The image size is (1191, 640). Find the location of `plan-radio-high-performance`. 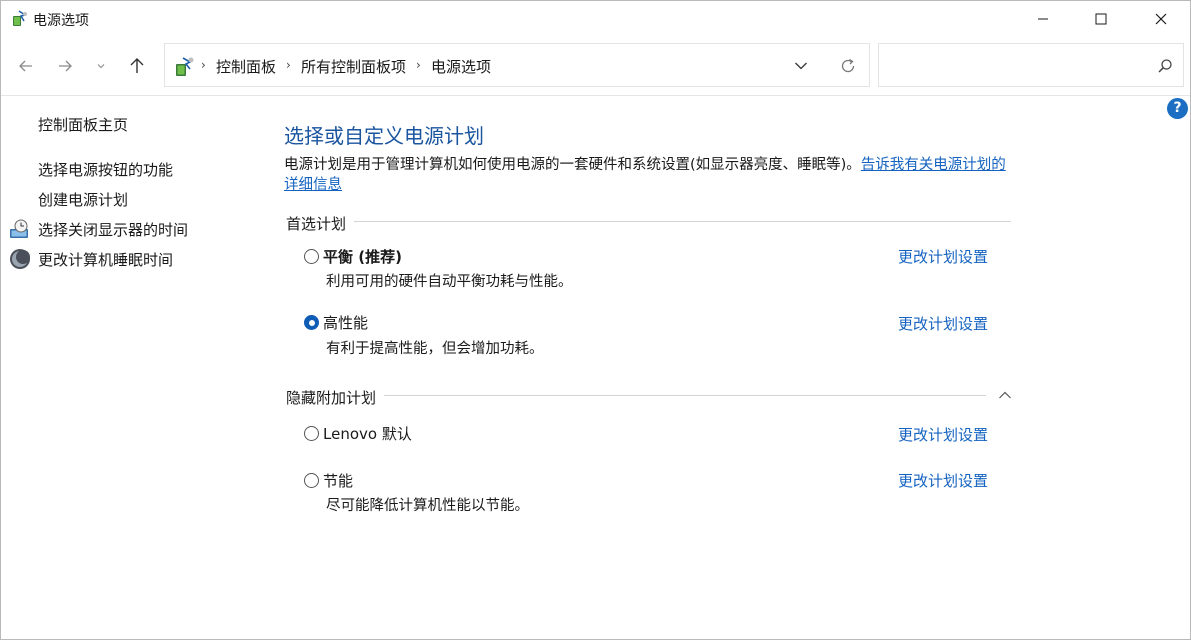

plan-radio-high-performance is located at coordinates (311, 322).